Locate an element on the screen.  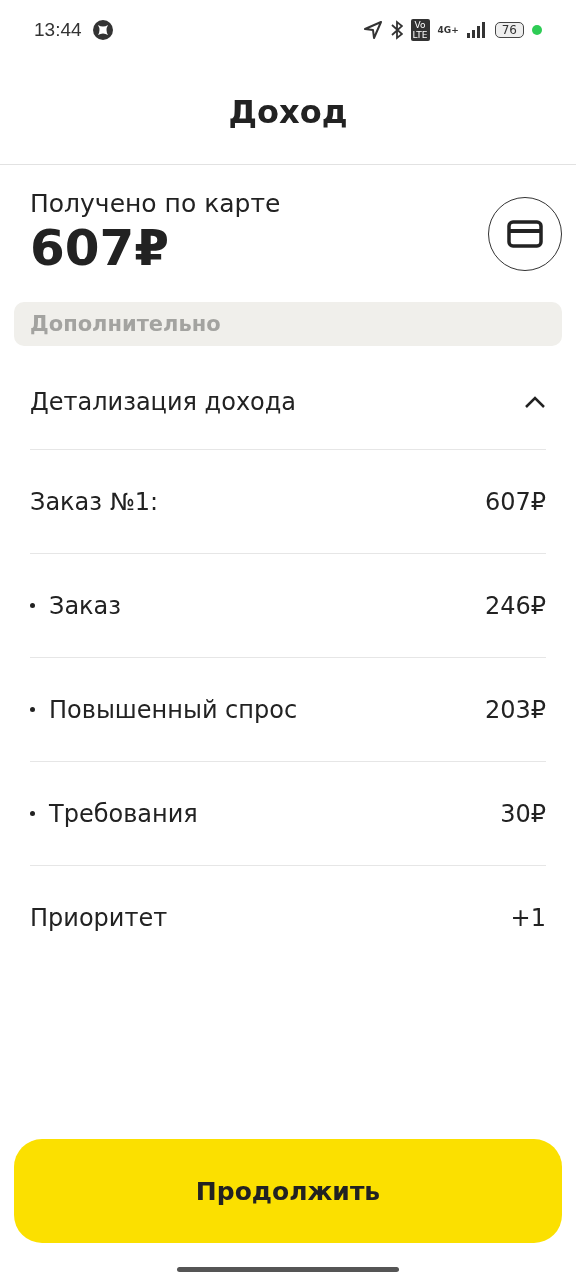
status-dot is located at coordinates (537, 30).